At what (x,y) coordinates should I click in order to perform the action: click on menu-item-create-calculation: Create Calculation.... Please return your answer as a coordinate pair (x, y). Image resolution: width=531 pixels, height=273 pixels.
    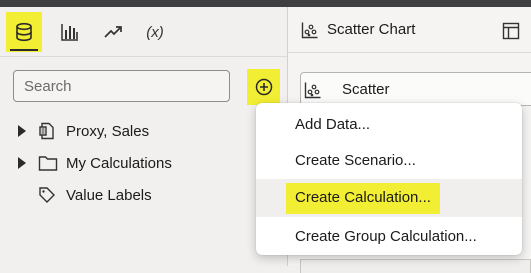
    Looking at the image, I should click on (389, 198).